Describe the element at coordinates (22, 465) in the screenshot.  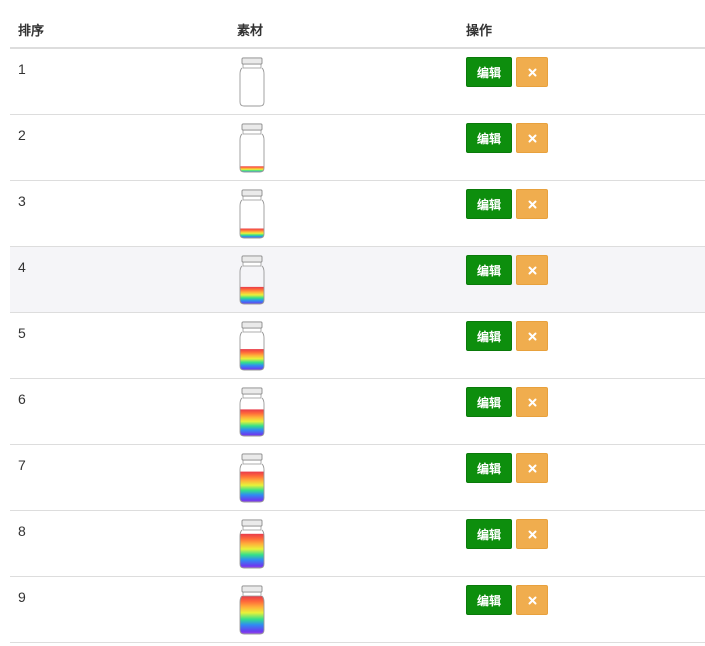
I see `row-order: 7` at that location.